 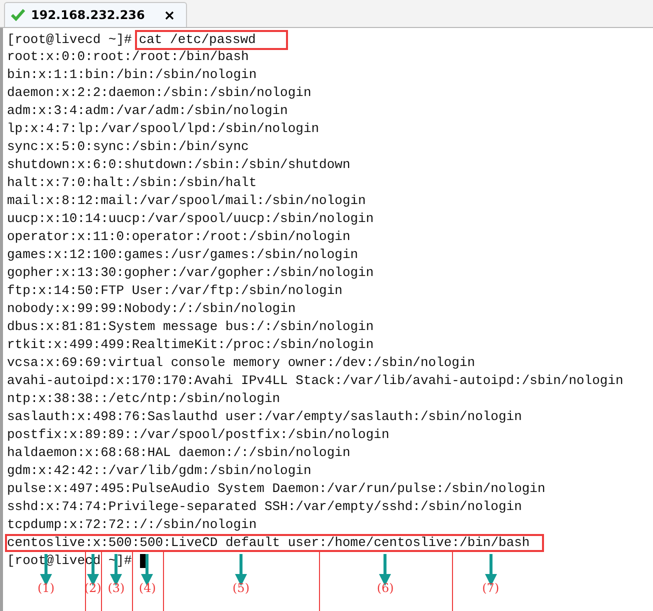 What do you see at coordinates (179, 165) in the screenshot?
I see `output-line: shutdown:x:6:0:shutdown:/sbin:/sbin/shutdown` at bounding box center [179, 165].